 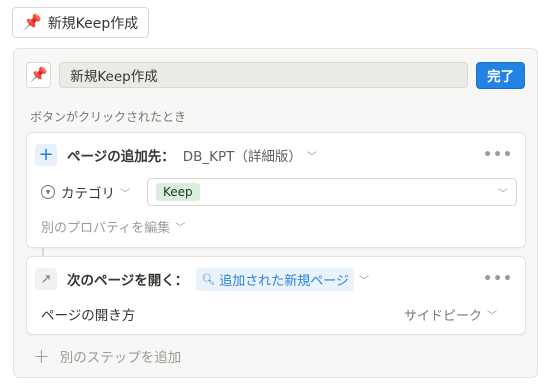 I want to click on trigger-label: ボタンがクリックされたとき, so click(x=108, y=117).